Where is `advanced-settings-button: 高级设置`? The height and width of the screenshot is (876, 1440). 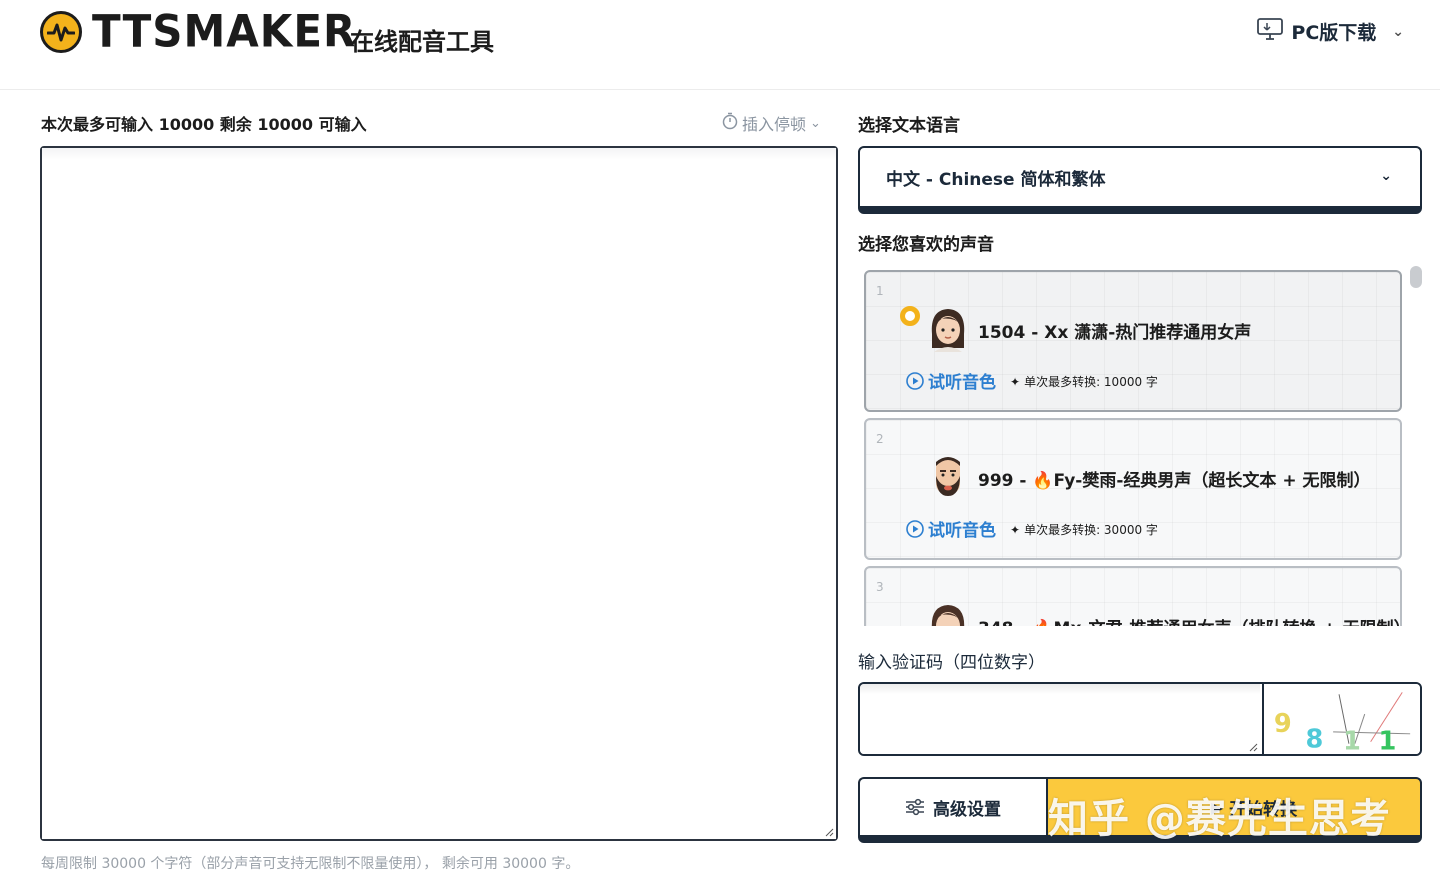
advanced-settings-button: 高级设置 is located at coordinates (952, 810).